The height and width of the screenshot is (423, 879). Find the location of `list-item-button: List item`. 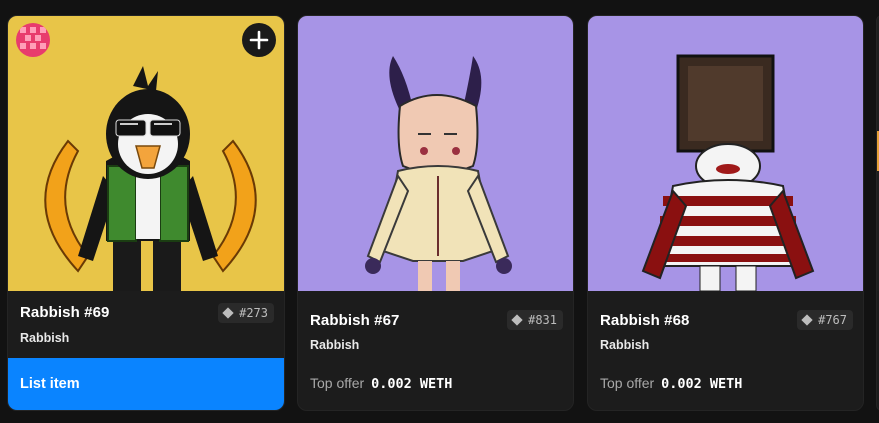

list-item-button: List item is located at coordinates (146, 384).